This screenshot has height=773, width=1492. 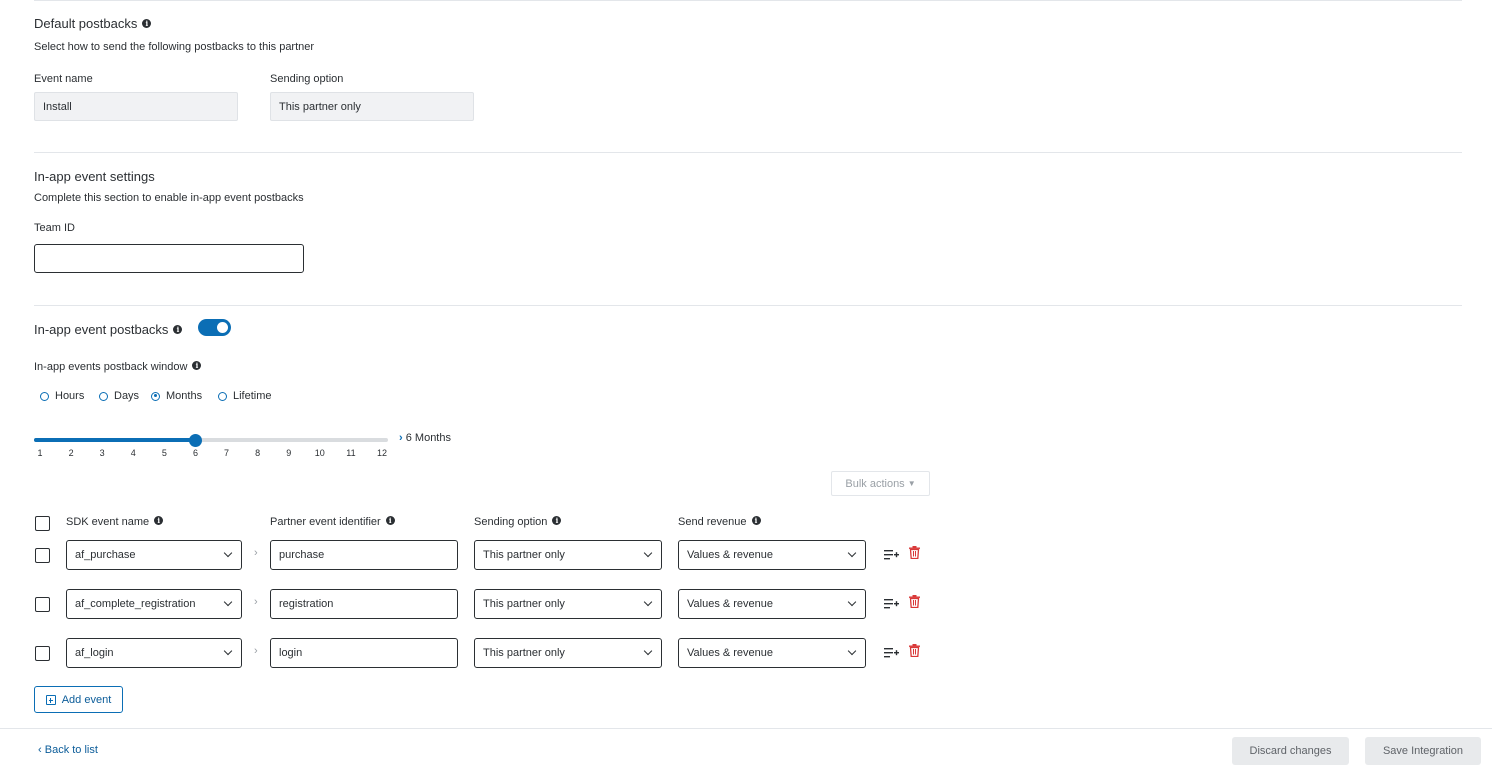 What do you see at coordinates (71, 453) in the screenshot?
I see `slider-tick-label: 2` at bounding box center [71, 453].